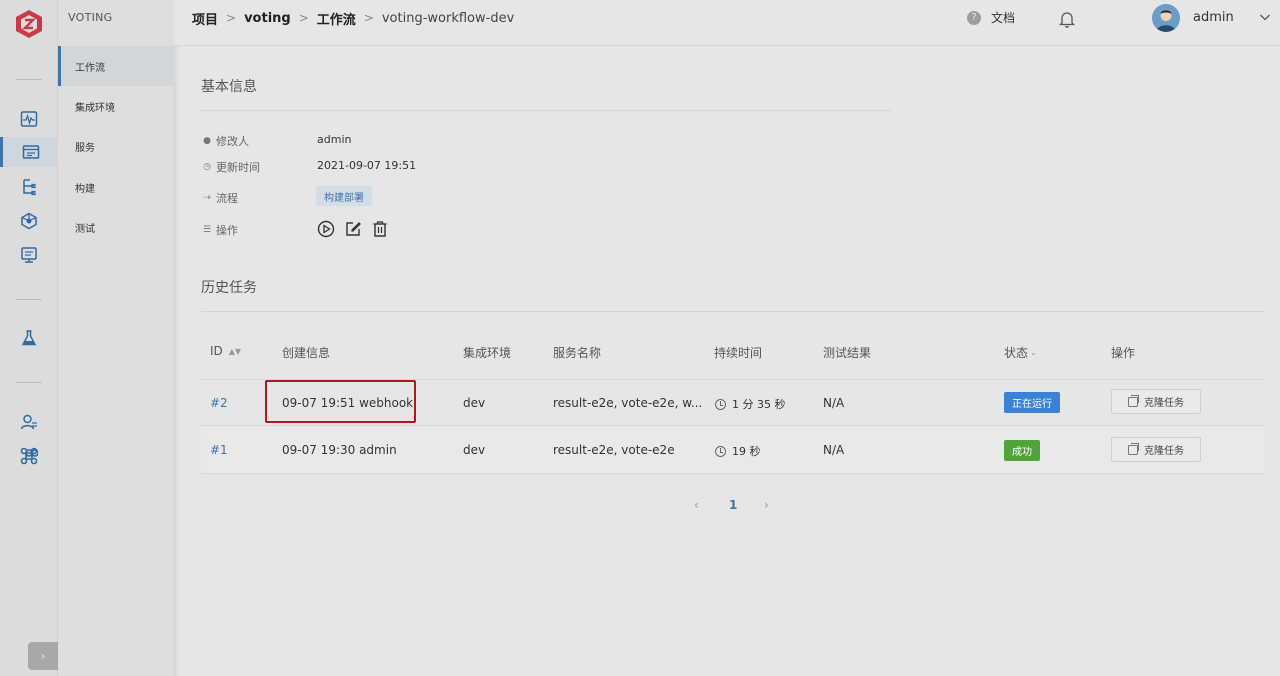 This screenshot has width=1280, height=676. I want to click on subnav-shadow, so click(177, 338).